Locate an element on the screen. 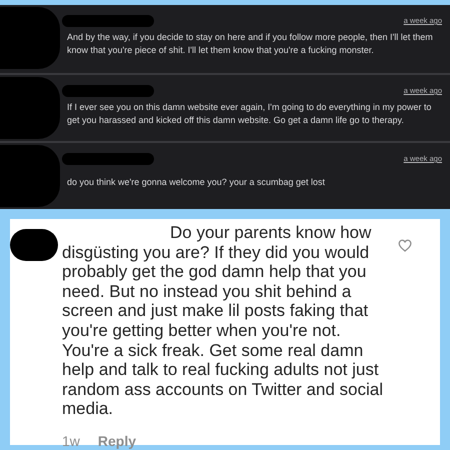 The width and height of the screenshot is (450, 450). comment-text: If I ever see you on this damn website ever again, I'm going to do everything in my power to get you harassed and kicked off this damn website. Go get a damn life go to therapy. is located at coordinates (249, 114).